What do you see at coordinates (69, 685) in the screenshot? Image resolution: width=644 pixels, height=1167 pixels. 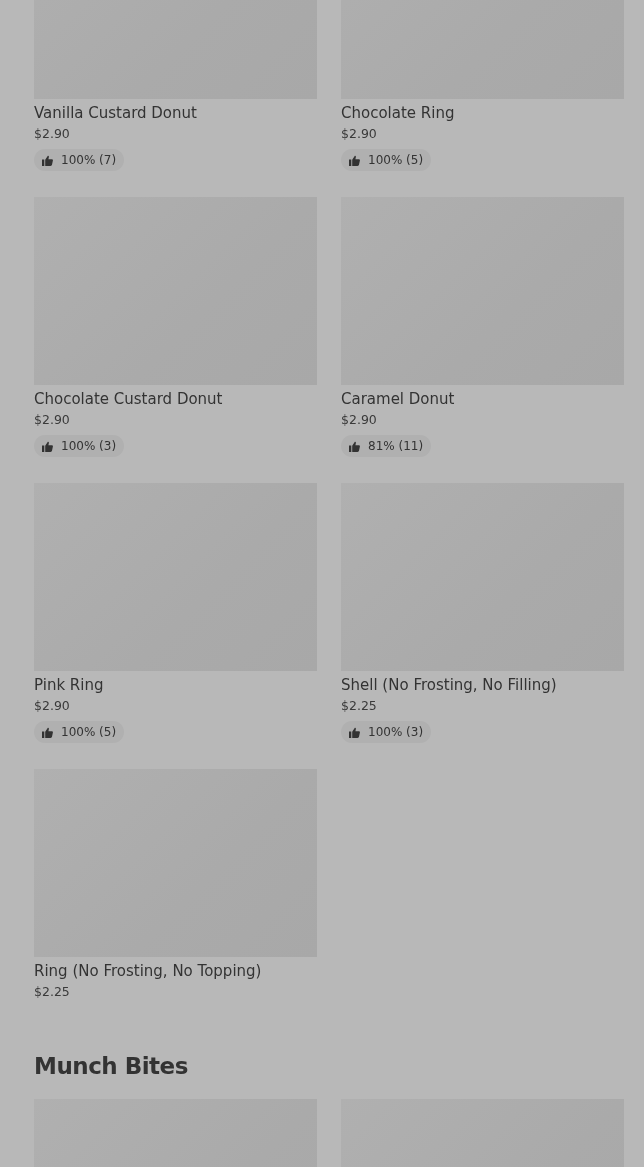 I see `item-name: Pink Ring` at bounding box center [69, 685].